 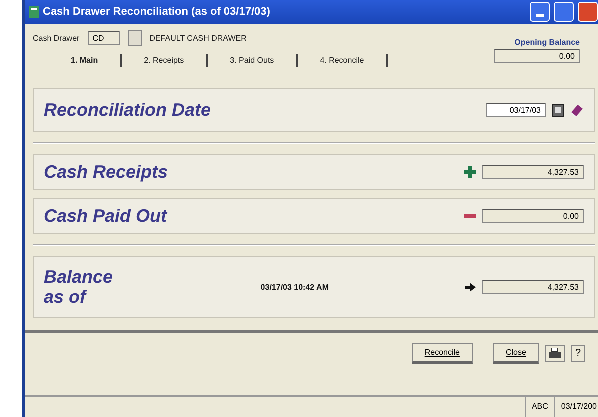 I want to click on balance-label: Balance, so click(x=79, y=277).